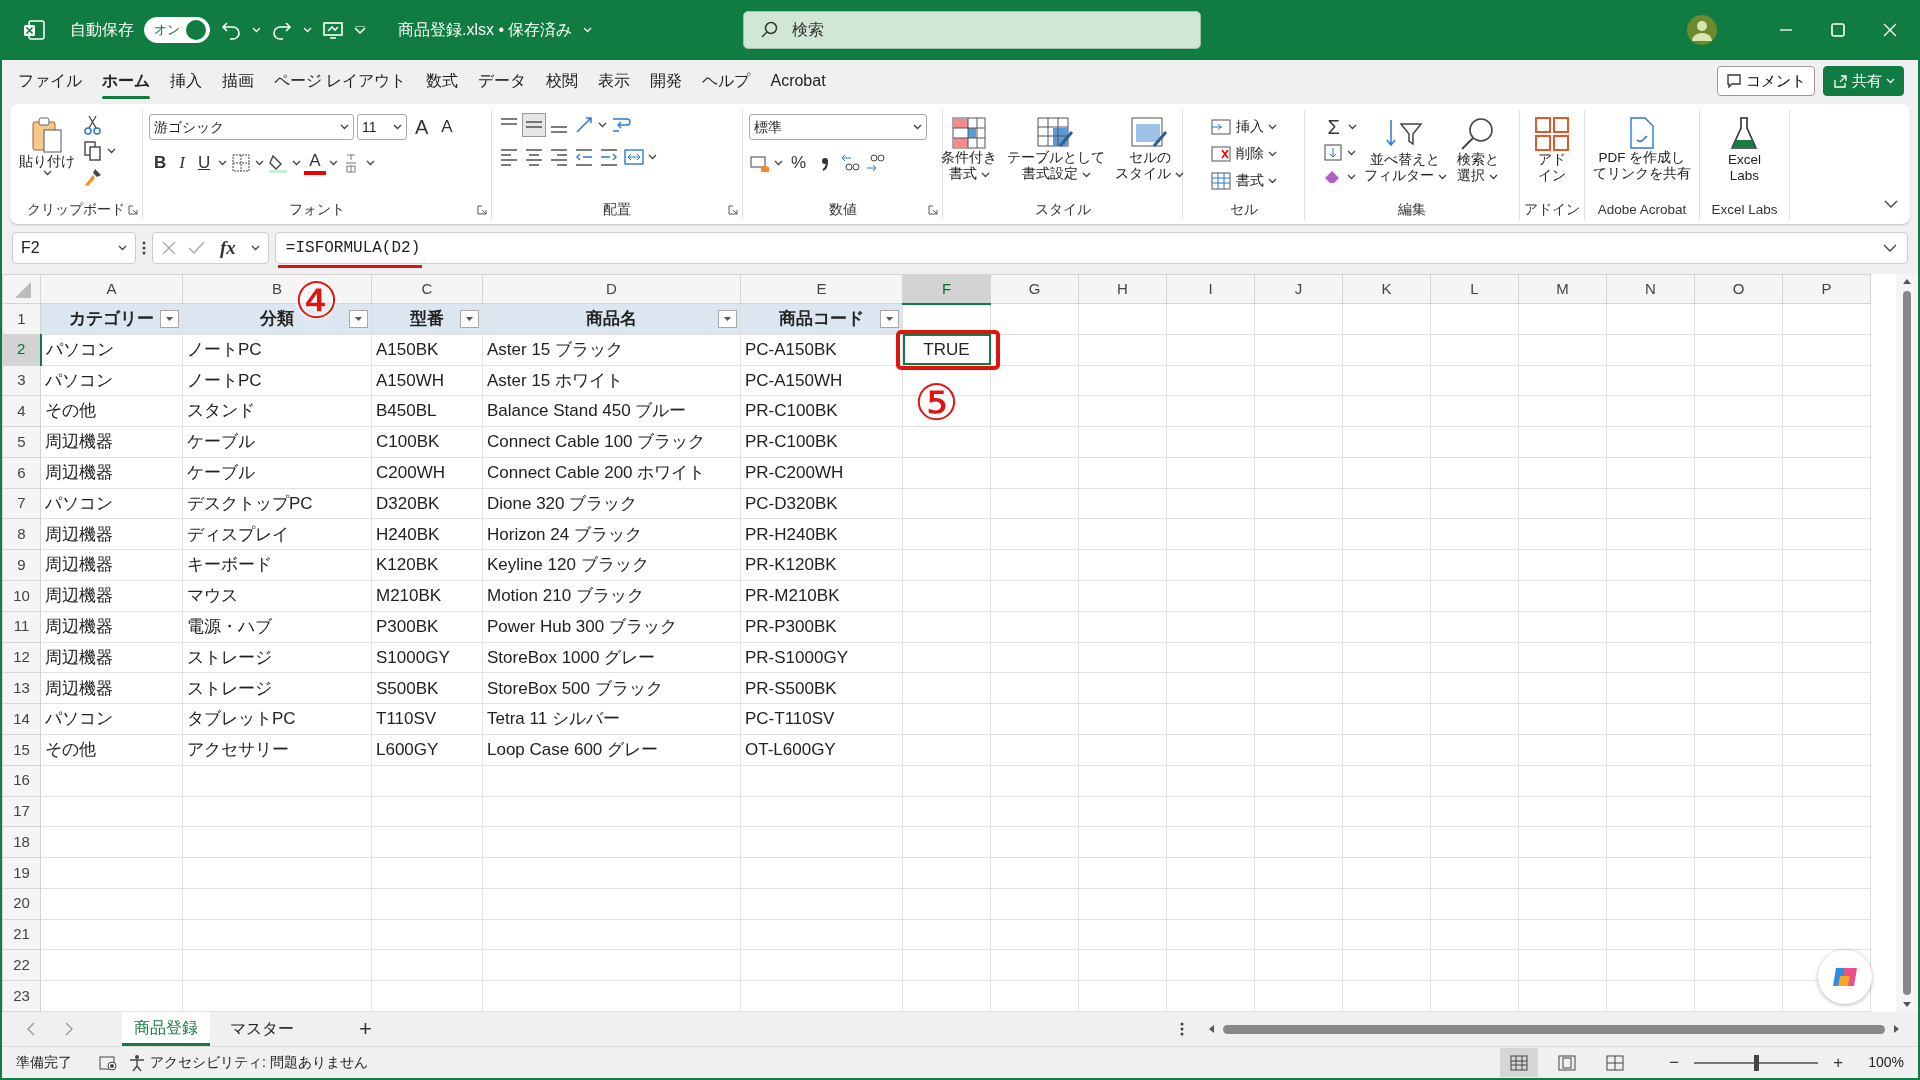 The height and width of the screenshot is (1080, 1920). I want to click on column-header: E, so click(821, 289).